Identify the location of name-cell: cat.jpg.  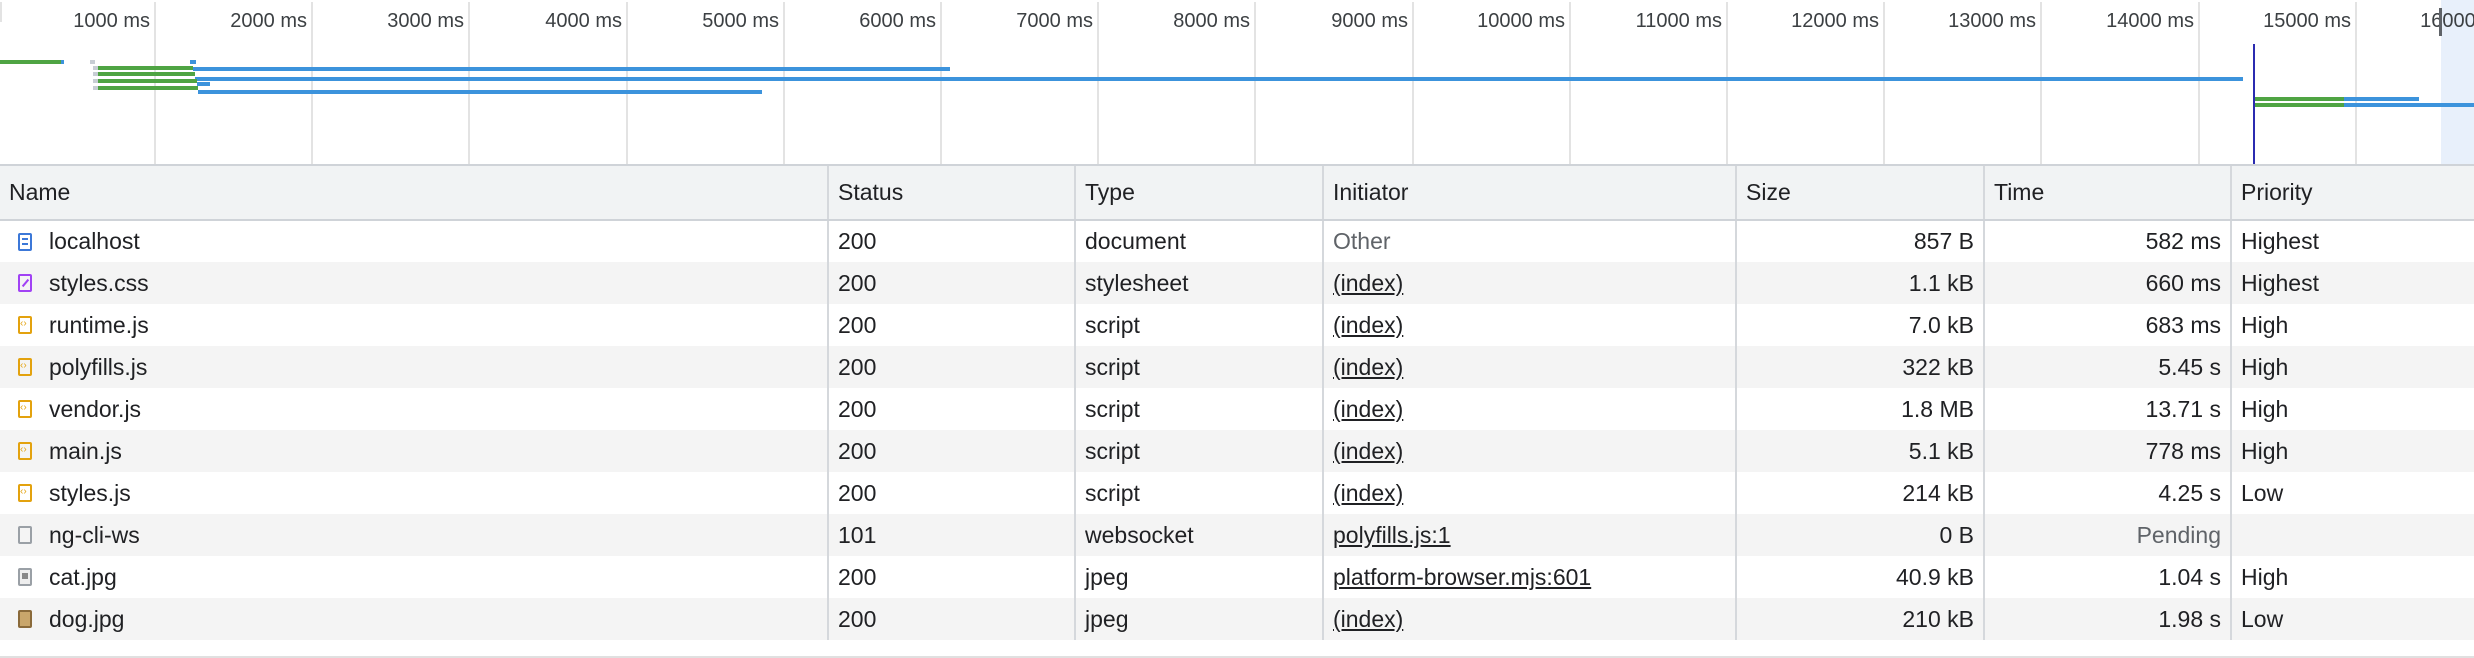
(414, 577).